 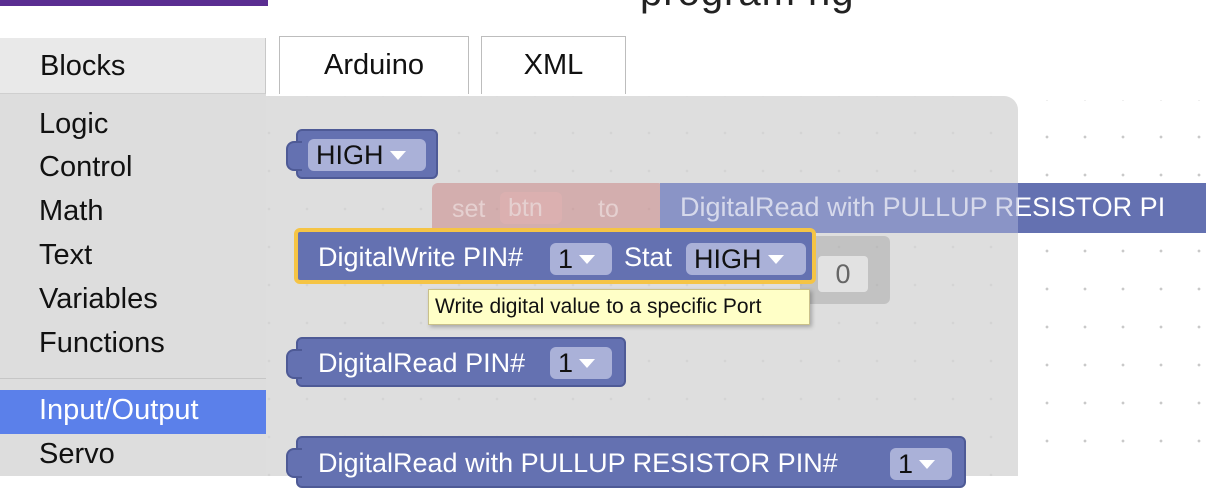 I want to click on ghost-var-dropdown: btn, so click(x=531, y=208).